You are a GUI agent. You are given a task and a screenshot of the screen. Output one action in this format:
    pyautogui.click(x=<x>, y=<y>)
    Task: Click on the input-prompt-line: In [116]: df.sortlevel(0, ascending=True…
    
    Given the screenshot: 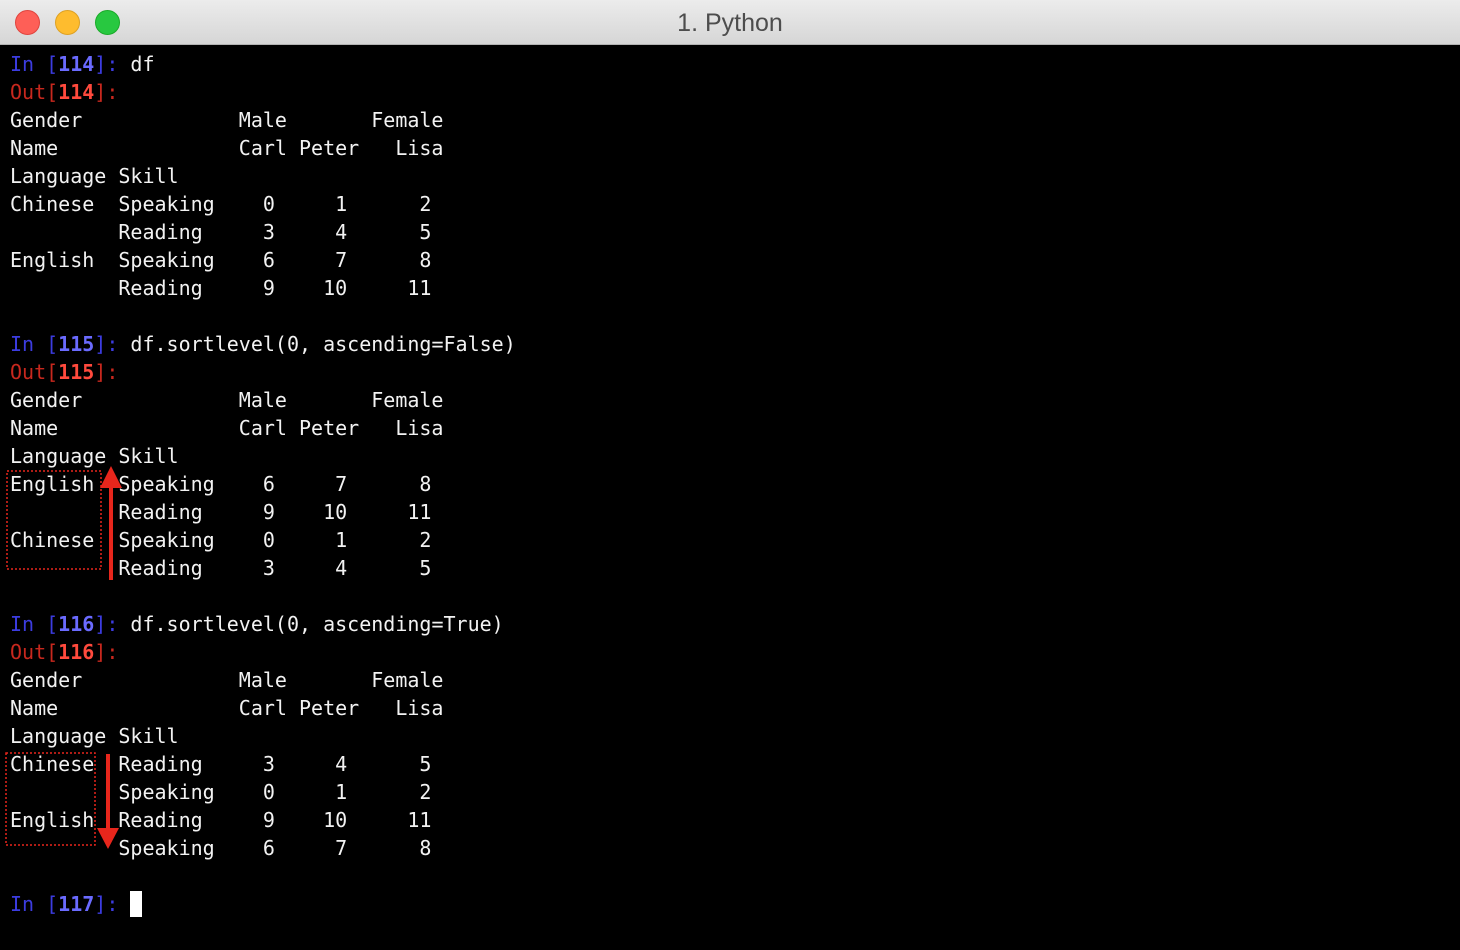 What is the action you would take?
    pyautogui.click(x=257, y=624)
    